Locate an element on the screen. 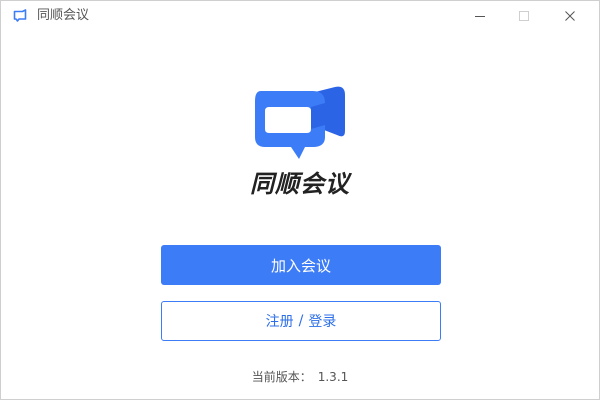 Image resolution: width=600 pixels, height=400 pixels. register-link: 注册 is located at coordinates (280, 321).